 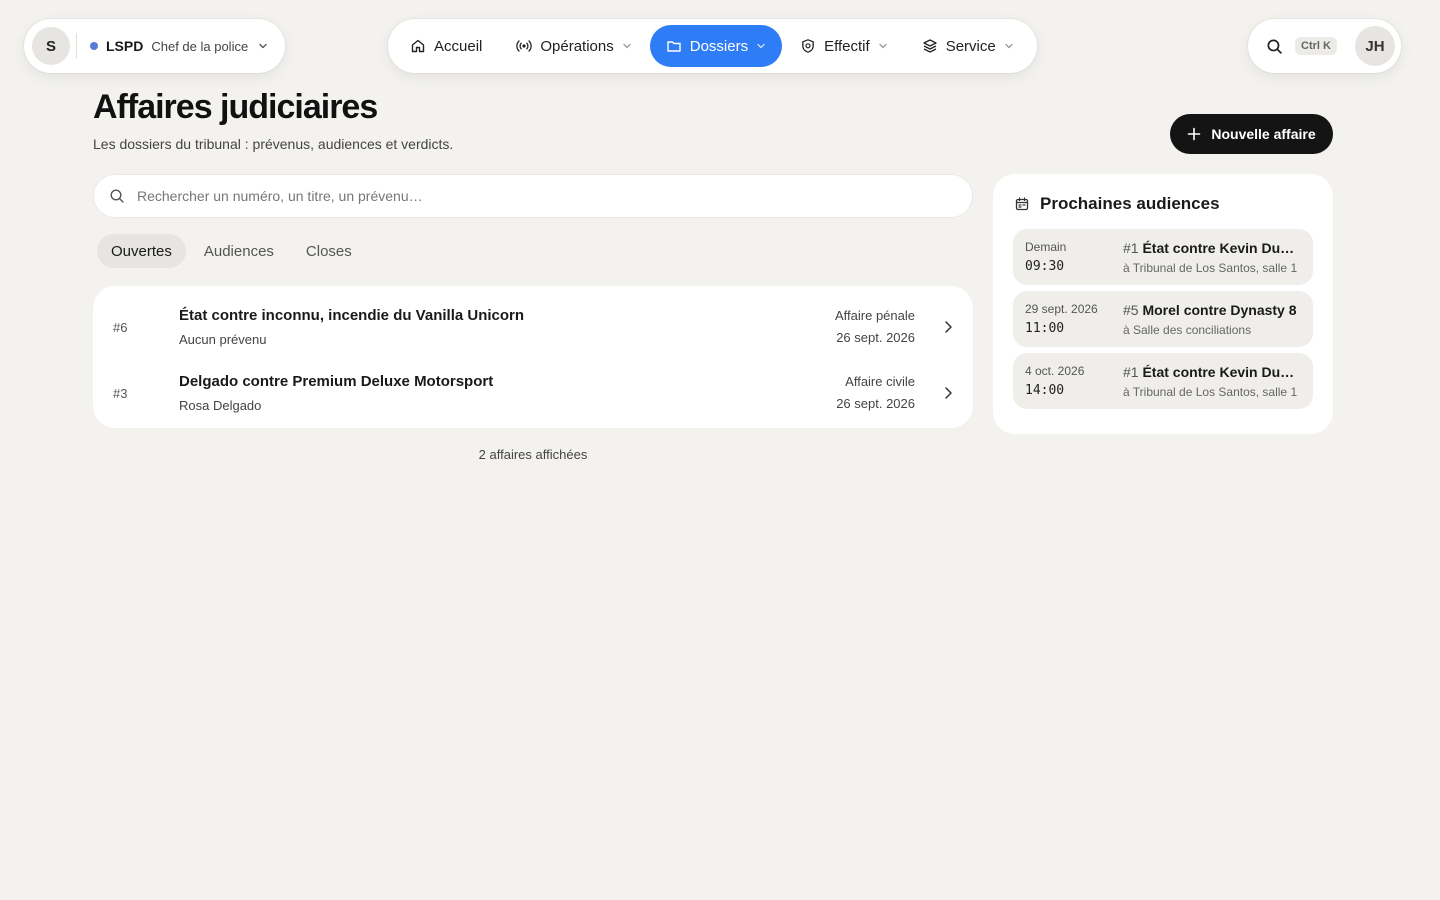 I want to click on toolbar-right: Ctrl K JH, so click(x=1324, y=46).